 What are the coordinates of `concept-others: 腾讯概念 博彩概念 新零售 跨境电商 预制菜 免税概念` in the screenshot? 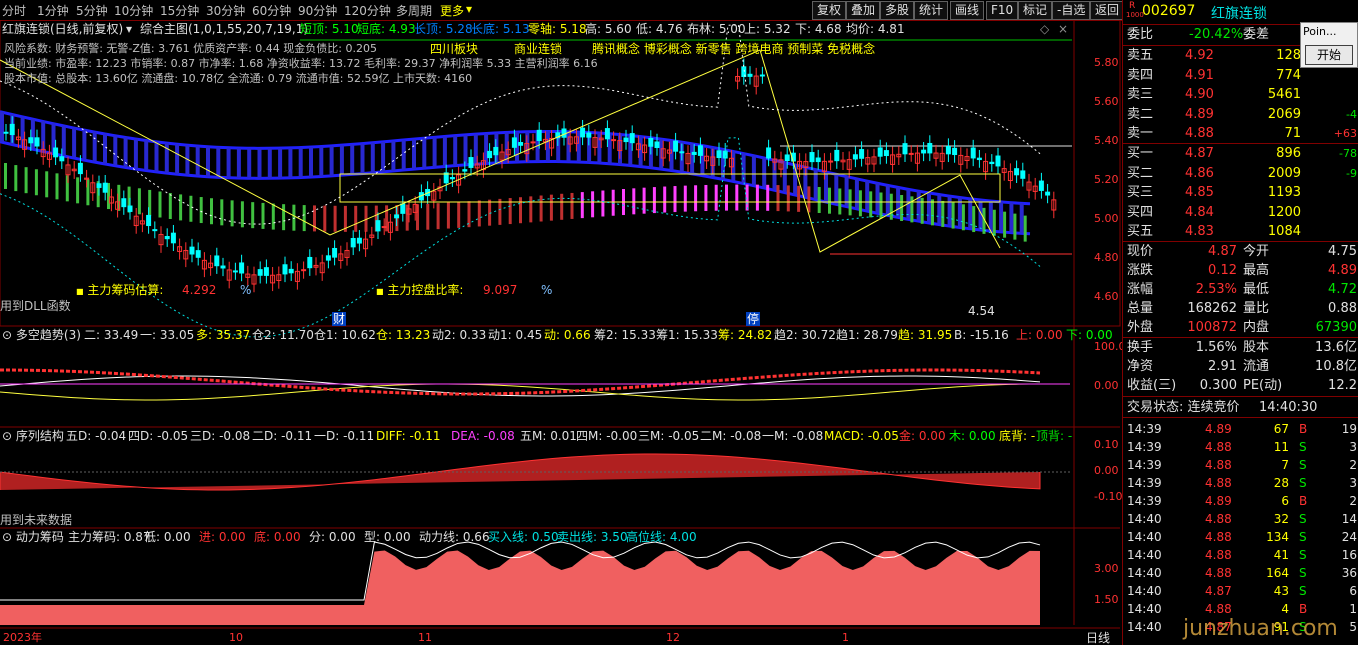 It's located at (733, 49).